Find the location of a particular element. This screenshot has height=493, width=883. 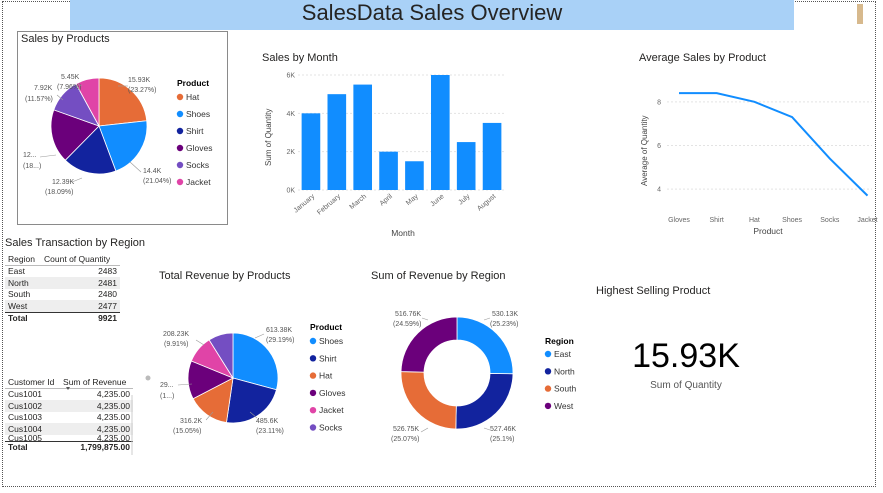

donut-label-value: 526.75K is located at coordinates (406, 429).